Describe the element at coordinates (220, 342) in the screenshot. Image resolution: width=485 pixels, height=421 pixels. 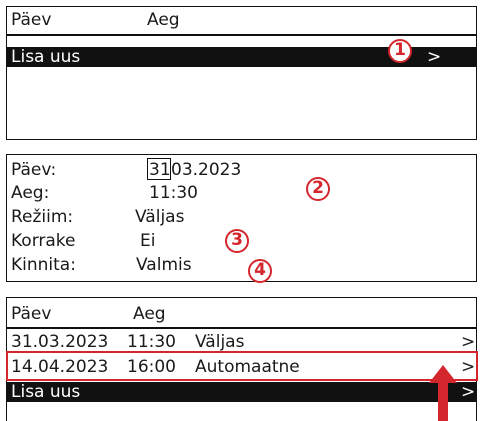
I see `row-mode: Väljas` at that location.